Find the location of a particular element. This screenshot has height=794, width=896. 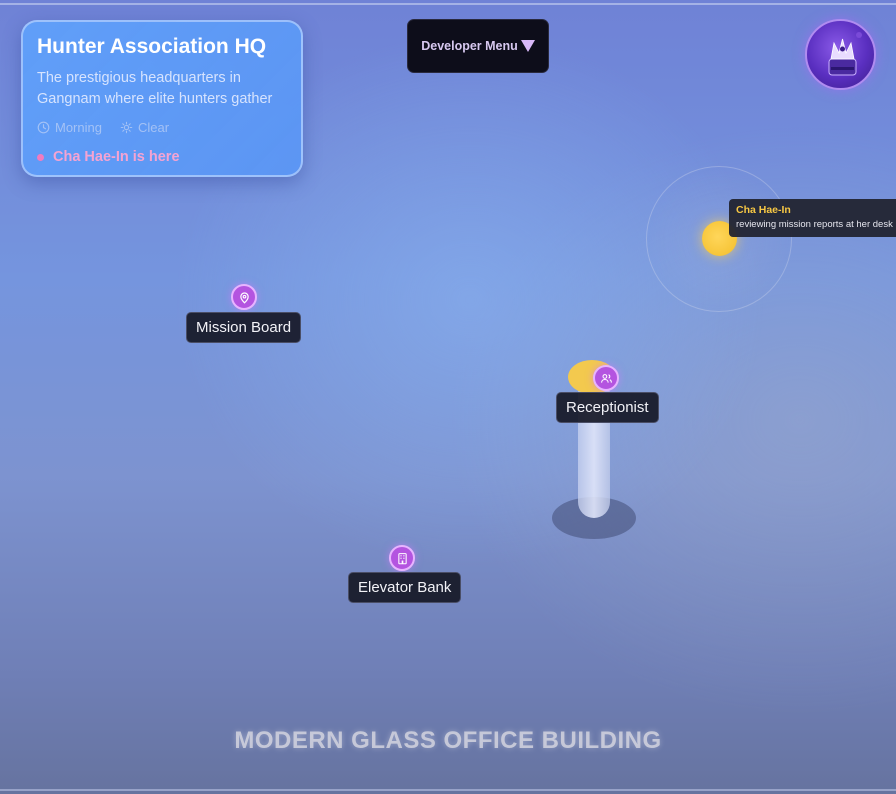

time-of-day: Morning is located at coordinates (69, 127).